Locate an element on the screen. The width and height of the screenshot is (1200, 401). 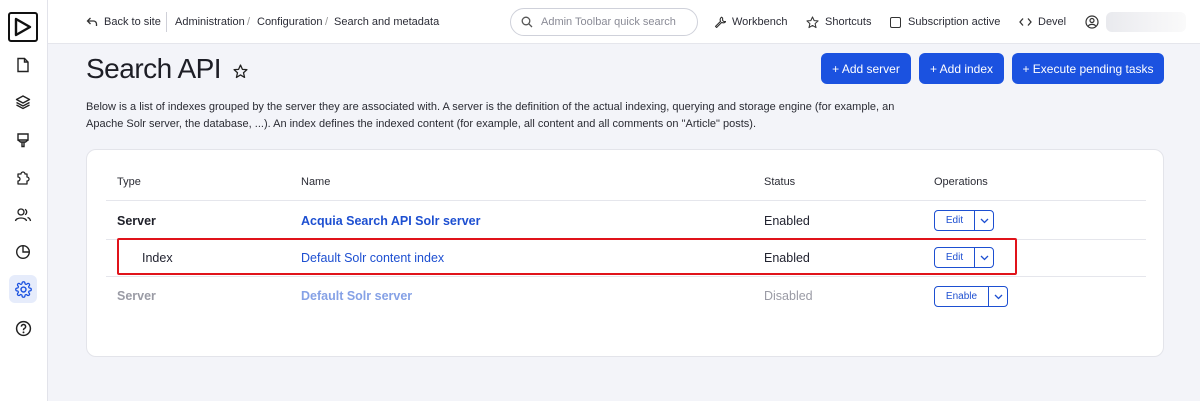
devel-label: Devel is located at coordinates (1052, 22).